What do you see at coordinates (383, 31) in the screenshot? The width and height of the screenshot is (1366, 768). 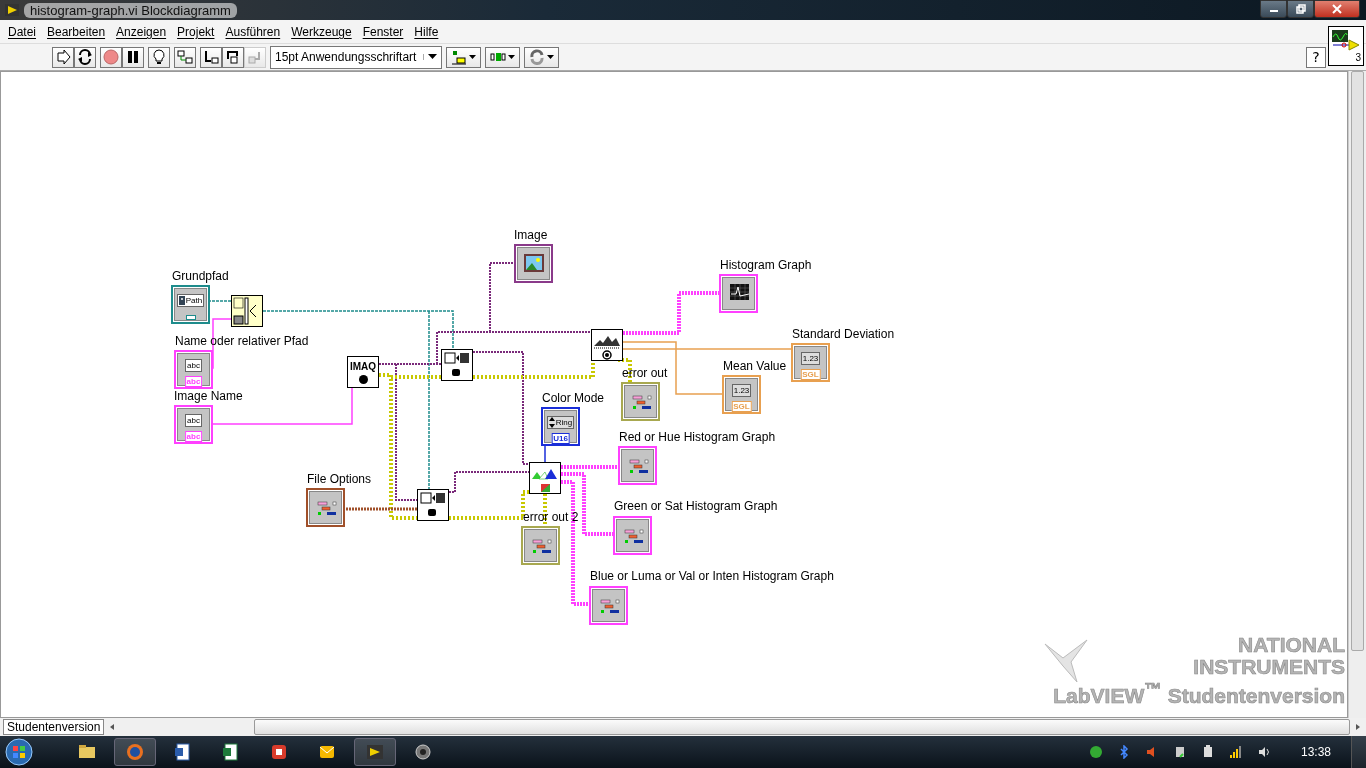 I see `menu-item: Fenster` at bounding box center [383, 31].